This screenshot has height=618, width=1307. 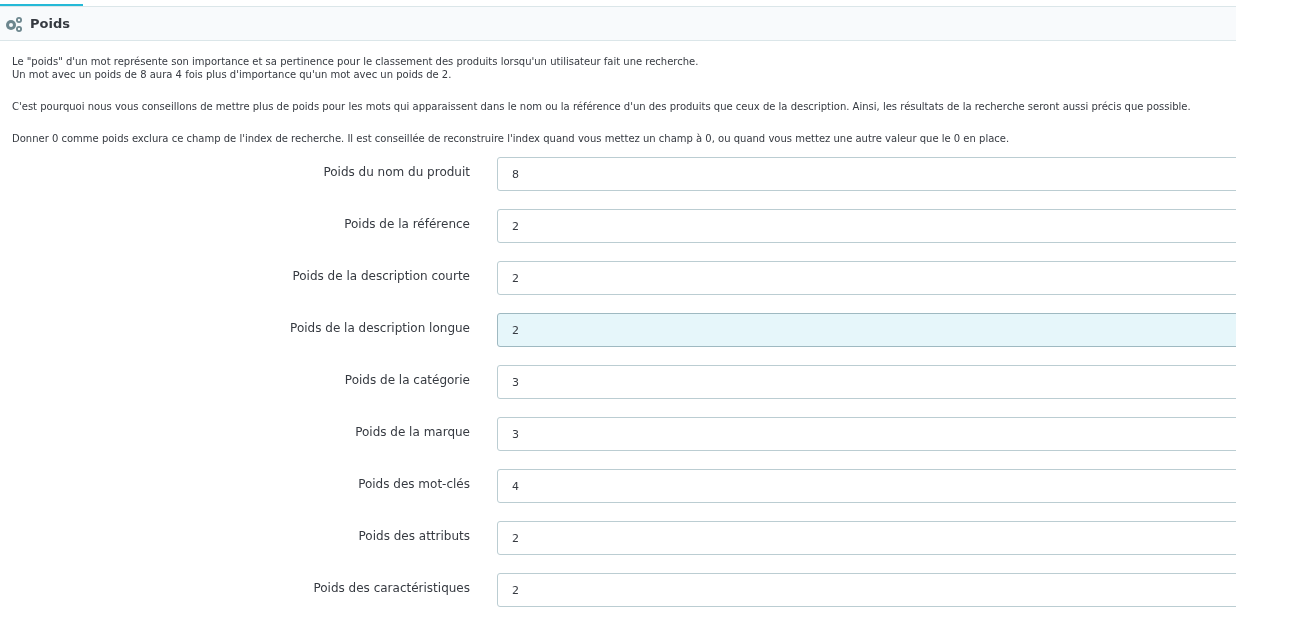 I want to click on weight-input: 8, so click(x=866, y=174).